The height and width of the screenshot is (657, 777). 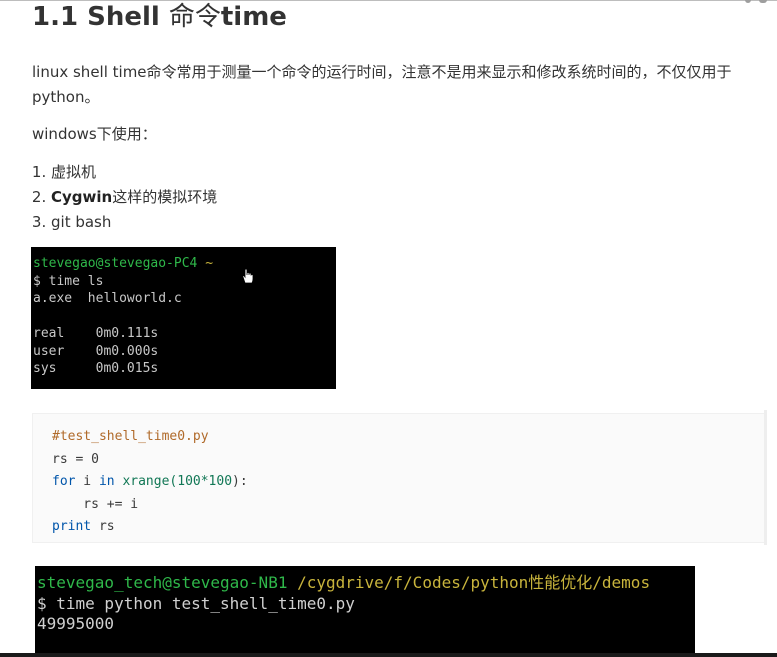 I want to click on terminal-command: $ time python test_shell_time0.py, so click(x=196, y=603).